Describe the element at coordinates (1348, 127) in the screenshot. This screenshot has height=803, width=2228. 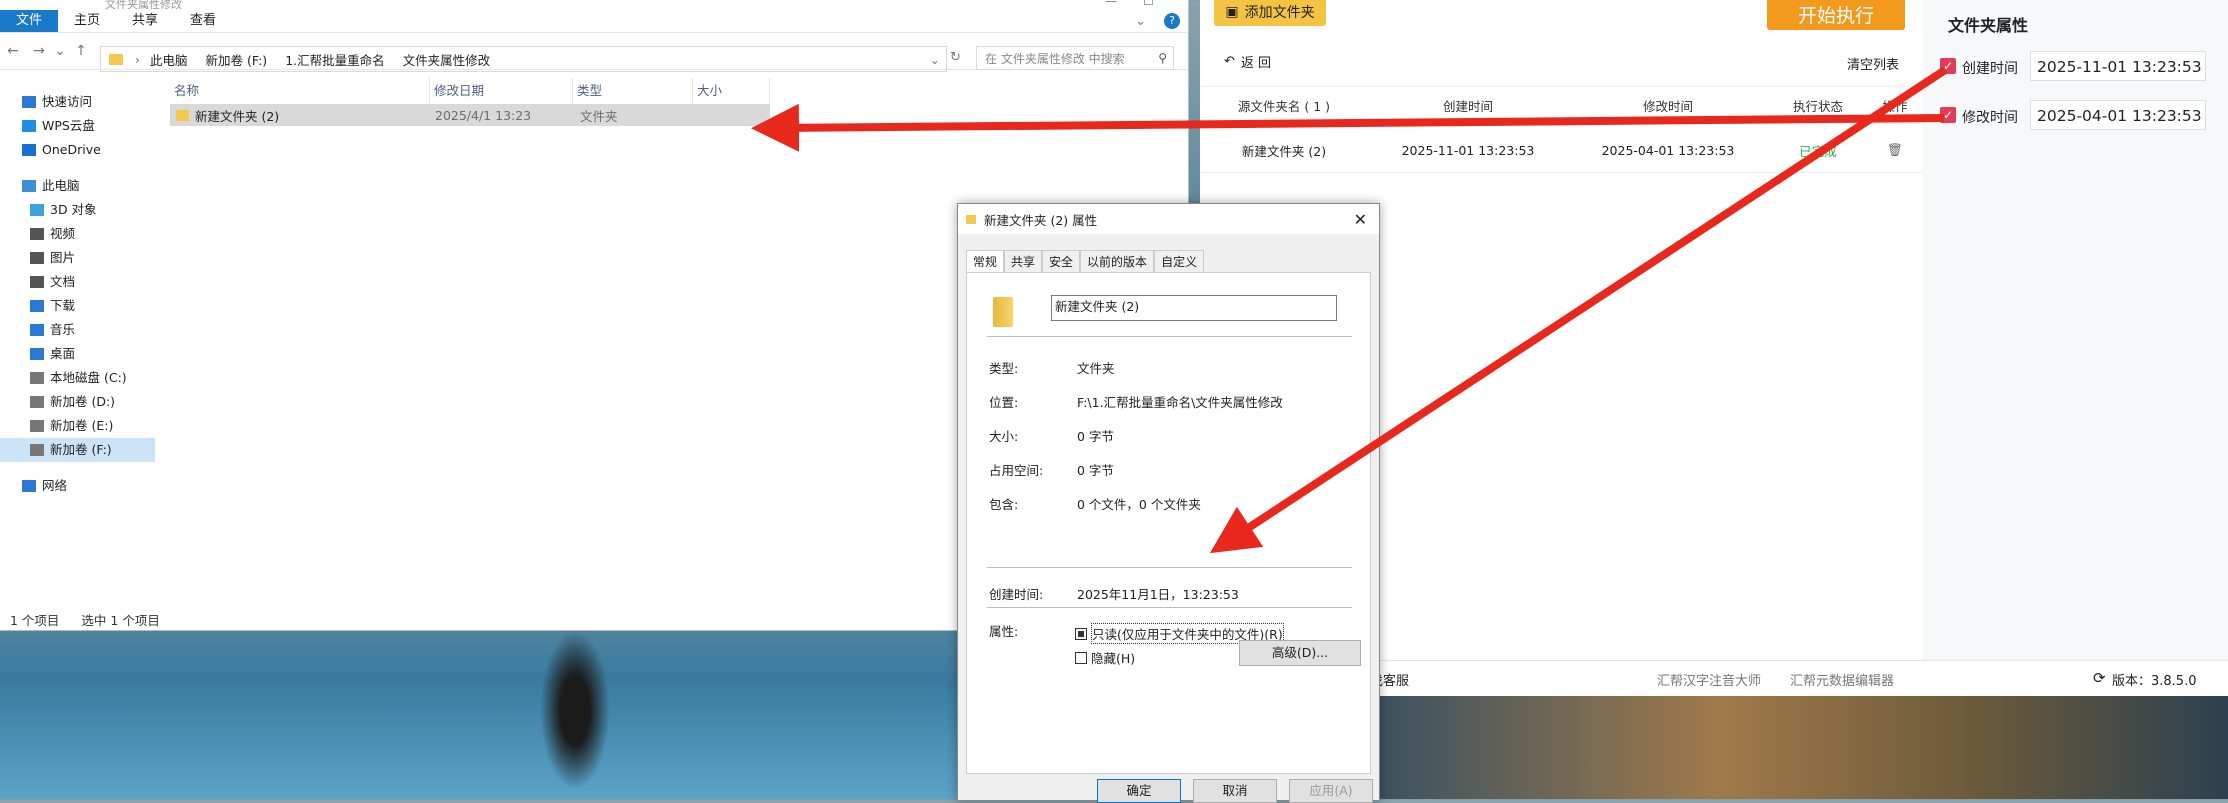
I see `arrow-modified-time` at that location.